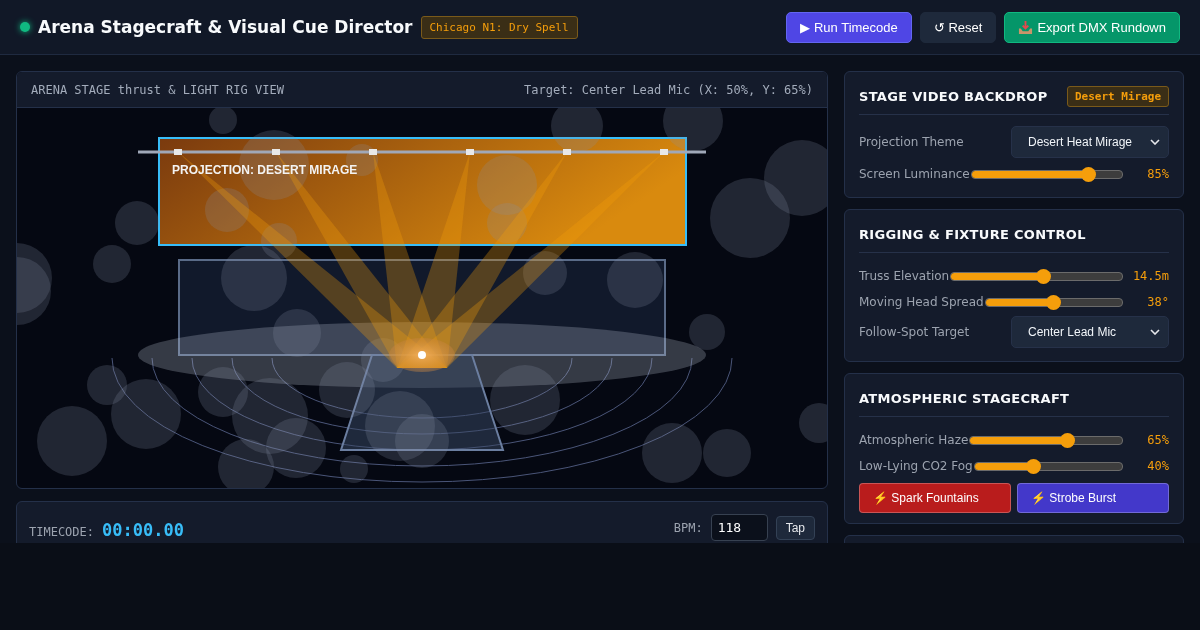  Describe the element at coordinates (1093, 498) in the screenshot. I see `effect-button: ⚡ Strobe Burst` at that location.